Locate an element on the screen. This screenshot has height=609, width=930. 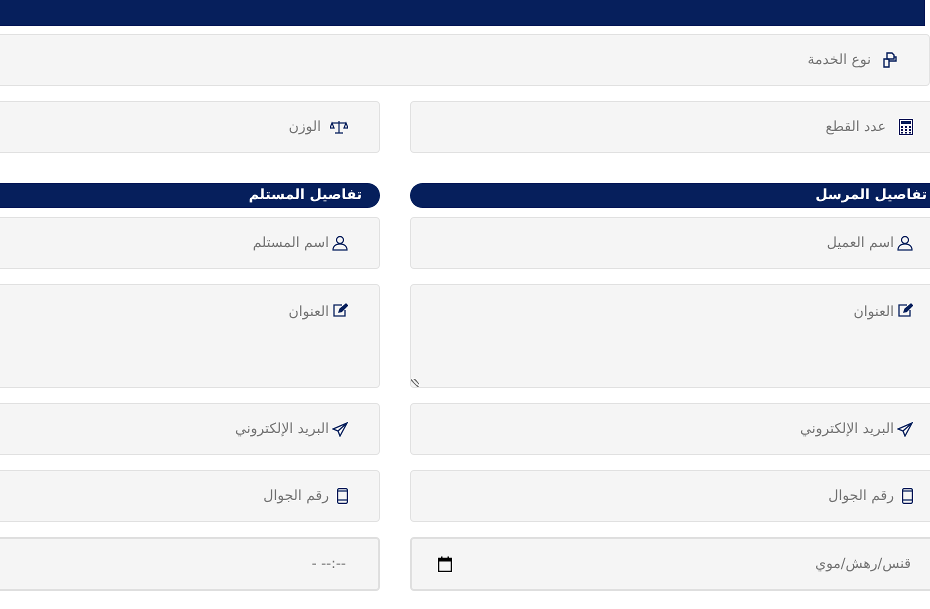
time-field: --:-- - is located at coordinates (190, 564).